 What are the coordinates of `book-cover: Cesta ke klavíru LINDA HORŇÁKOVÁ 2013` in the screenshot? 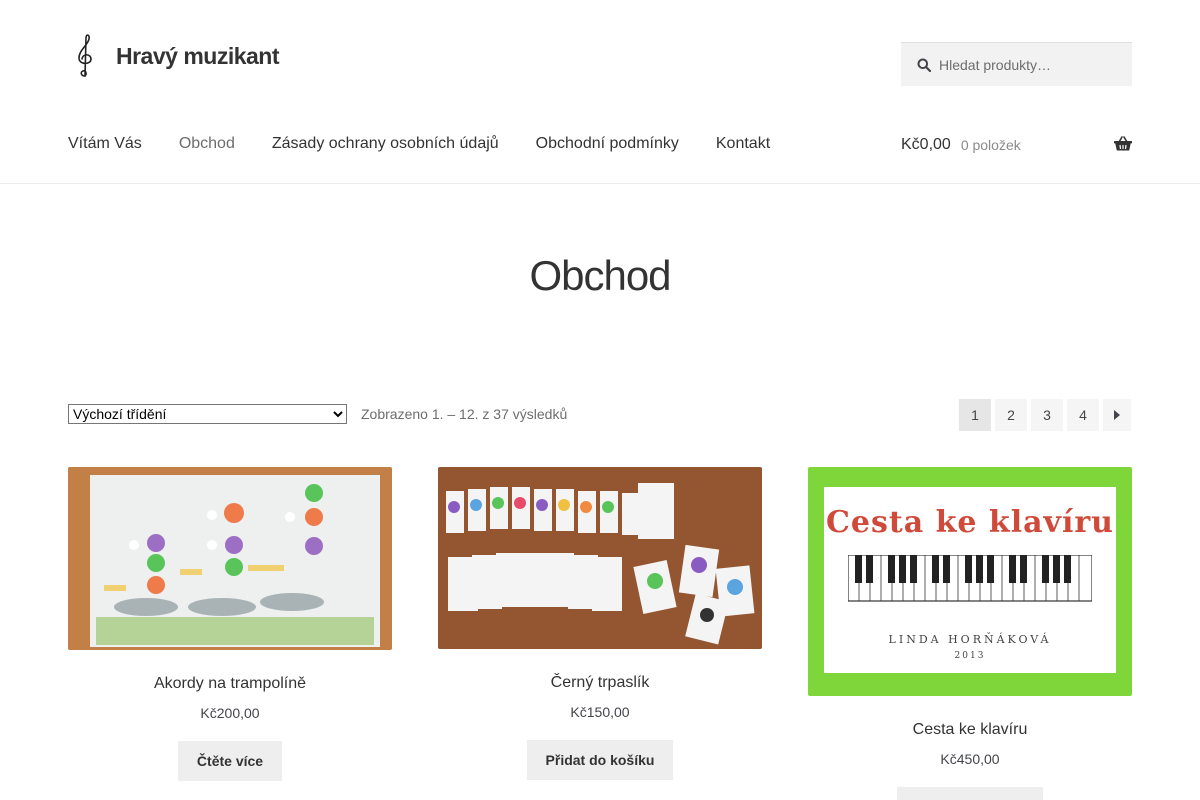 It's located at (970, 580).